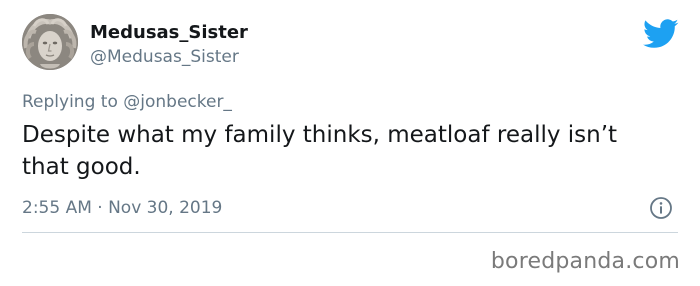 The width and height of the screenshot is (700, 286). What do you see at coordinates (177, 102) in the screenshot?
I see `reply-mention-link: @jonbecker_` at bounding box center [177, 102].